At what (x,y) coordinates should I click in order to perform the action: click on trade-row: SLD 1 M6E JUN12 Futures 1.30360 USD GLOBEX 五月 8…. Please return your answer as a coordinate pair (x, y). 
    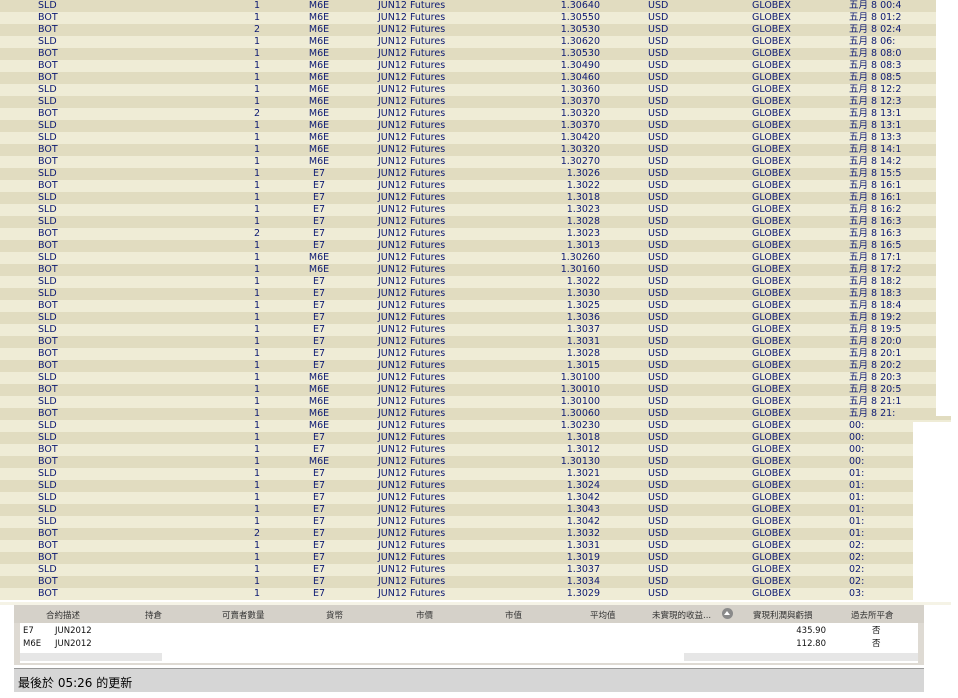
    Looking at the image, I should click on (475, 90).